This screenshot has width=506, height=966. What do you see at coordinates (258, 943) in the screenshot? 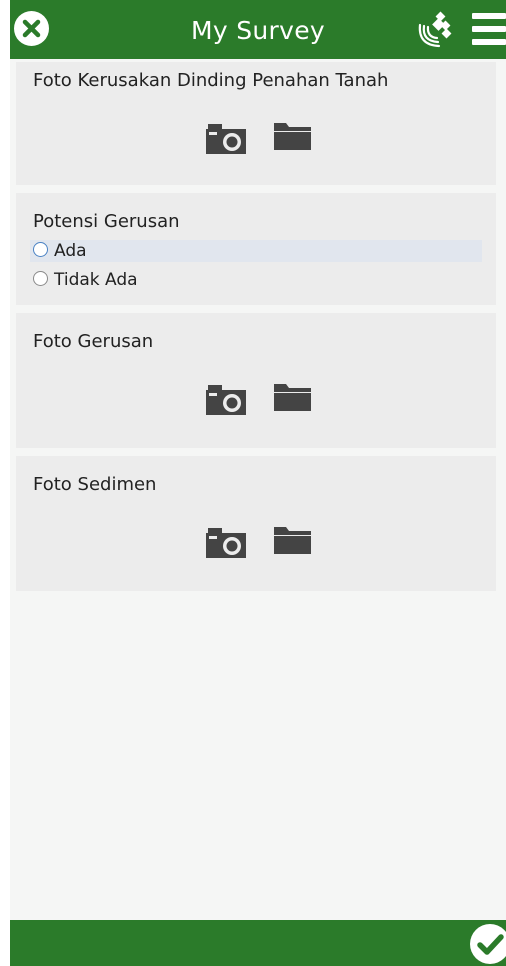
I see `footer-bar` at bounding box center [258, 943].